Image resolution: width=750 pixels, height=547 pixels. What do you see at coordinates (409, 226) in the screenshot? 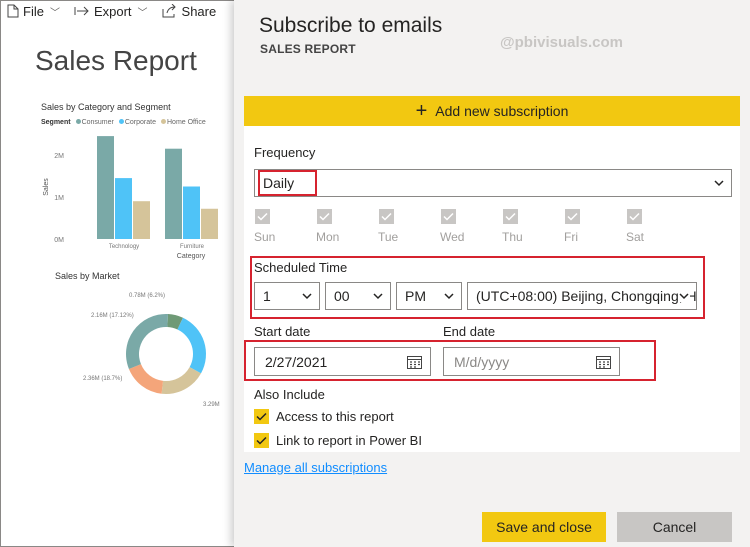
I see `day-tue: Tue` at bounding box center [409, 226].